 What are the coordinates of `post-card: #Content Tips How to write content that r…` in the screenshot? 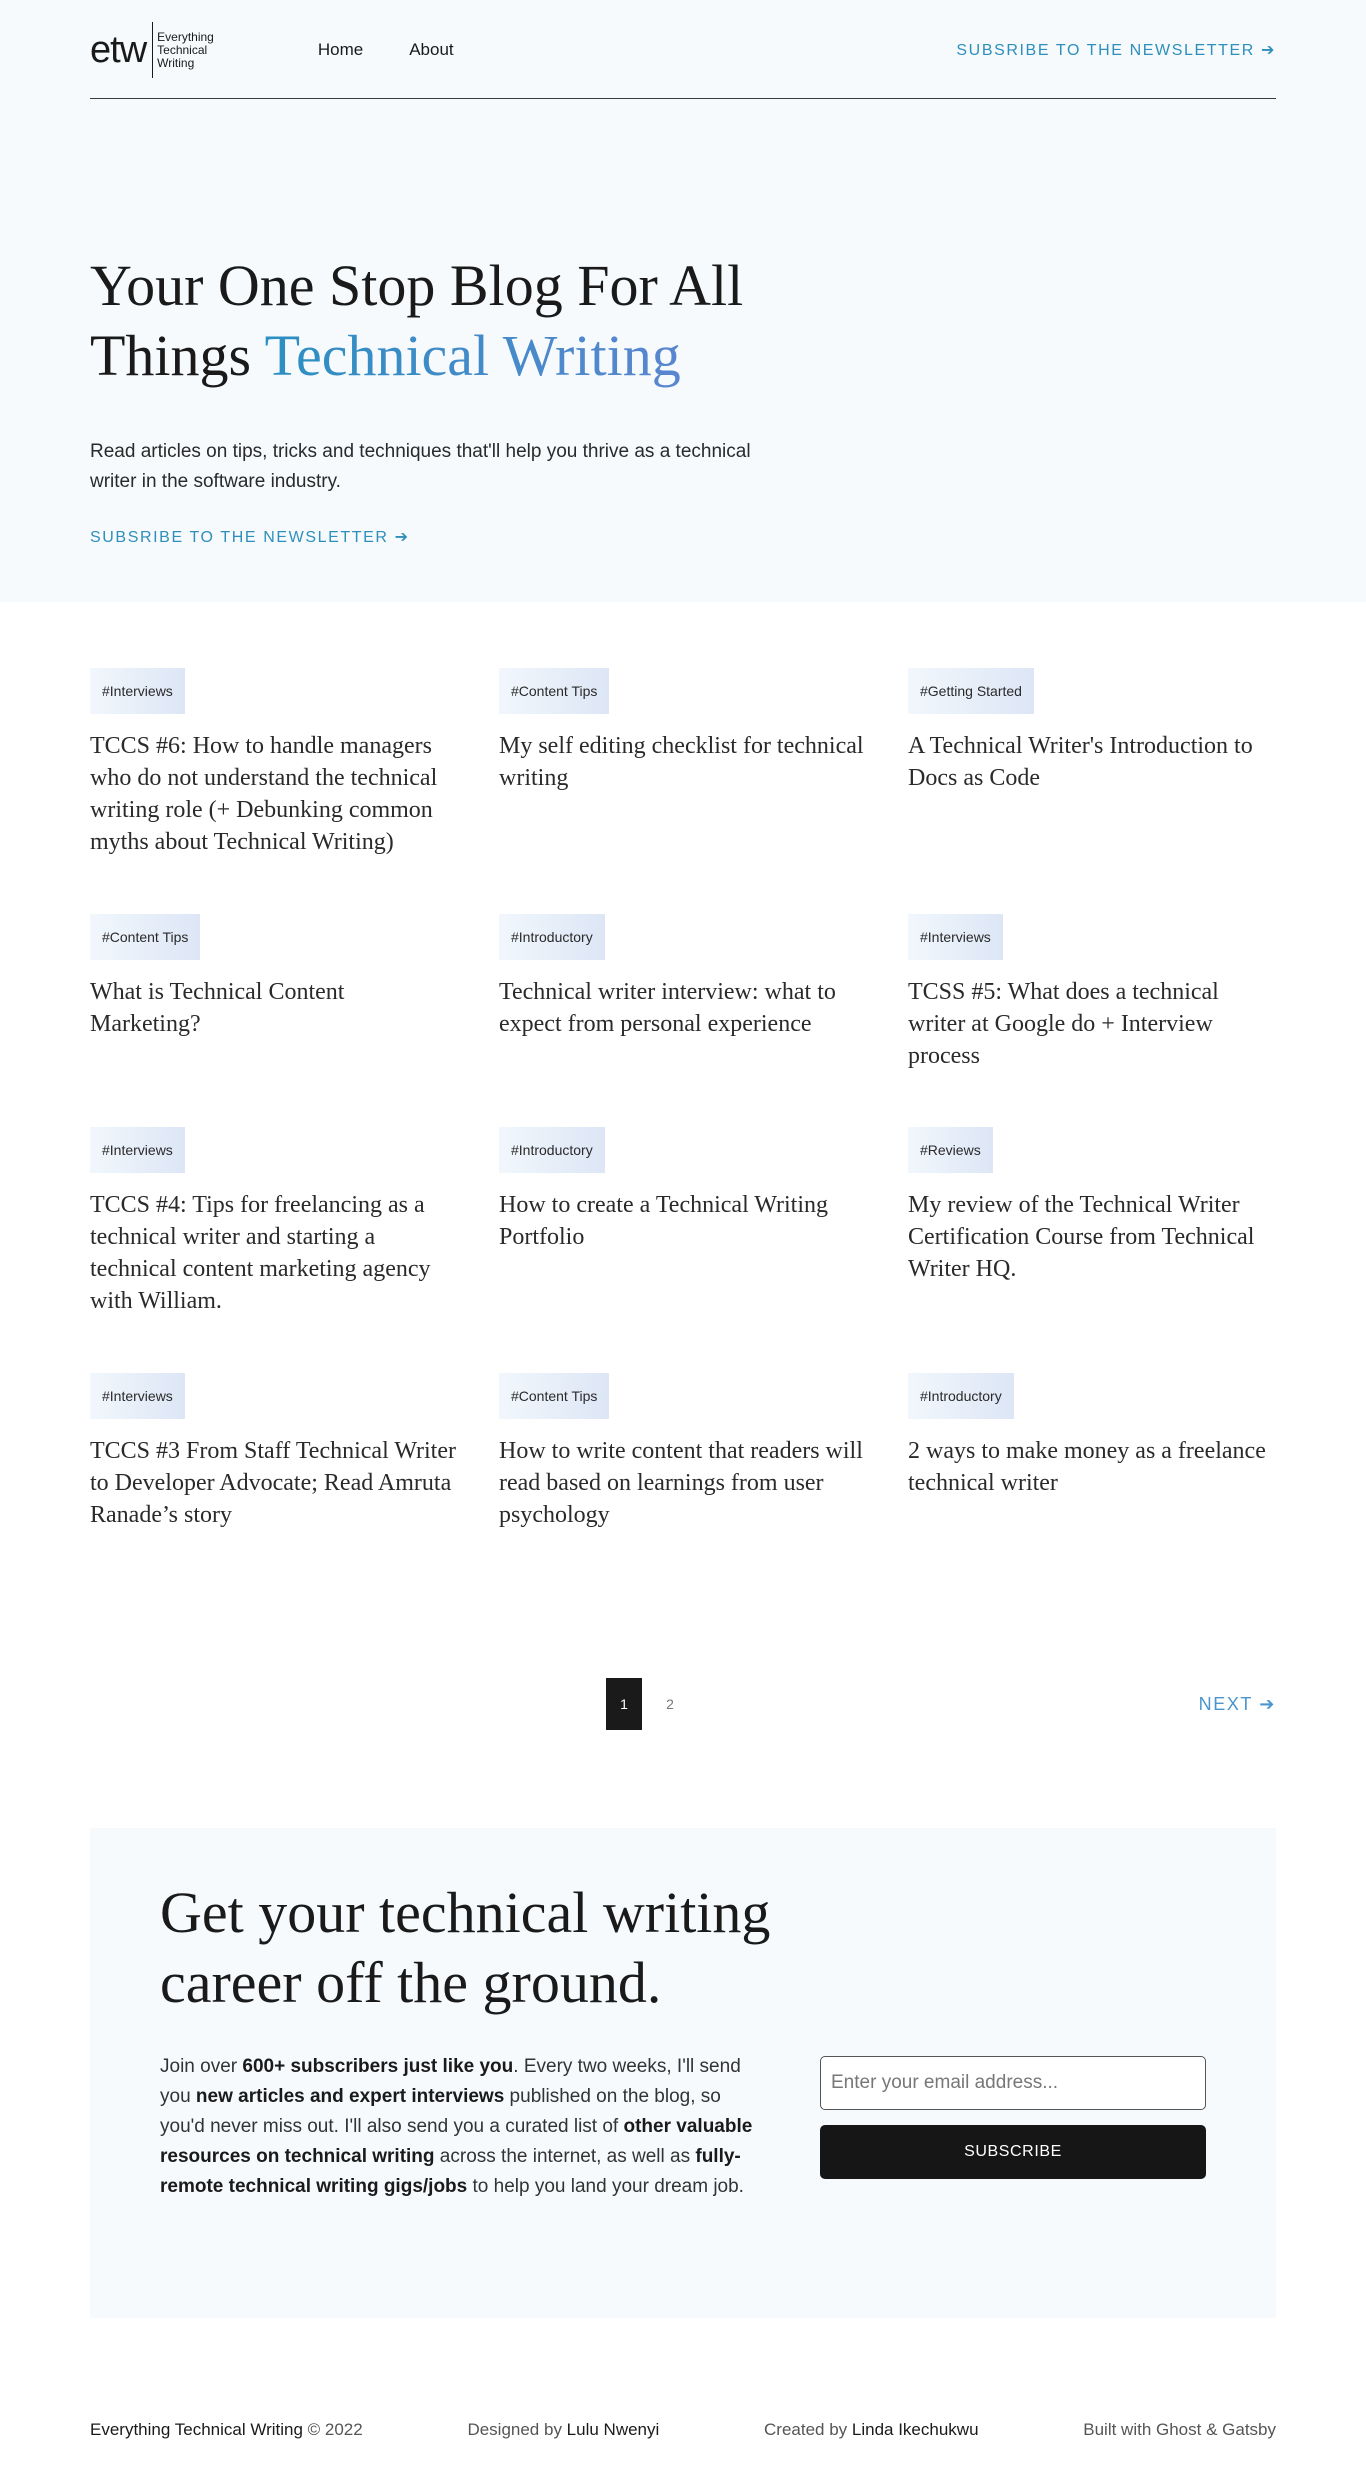 It's located at (683, 1496).